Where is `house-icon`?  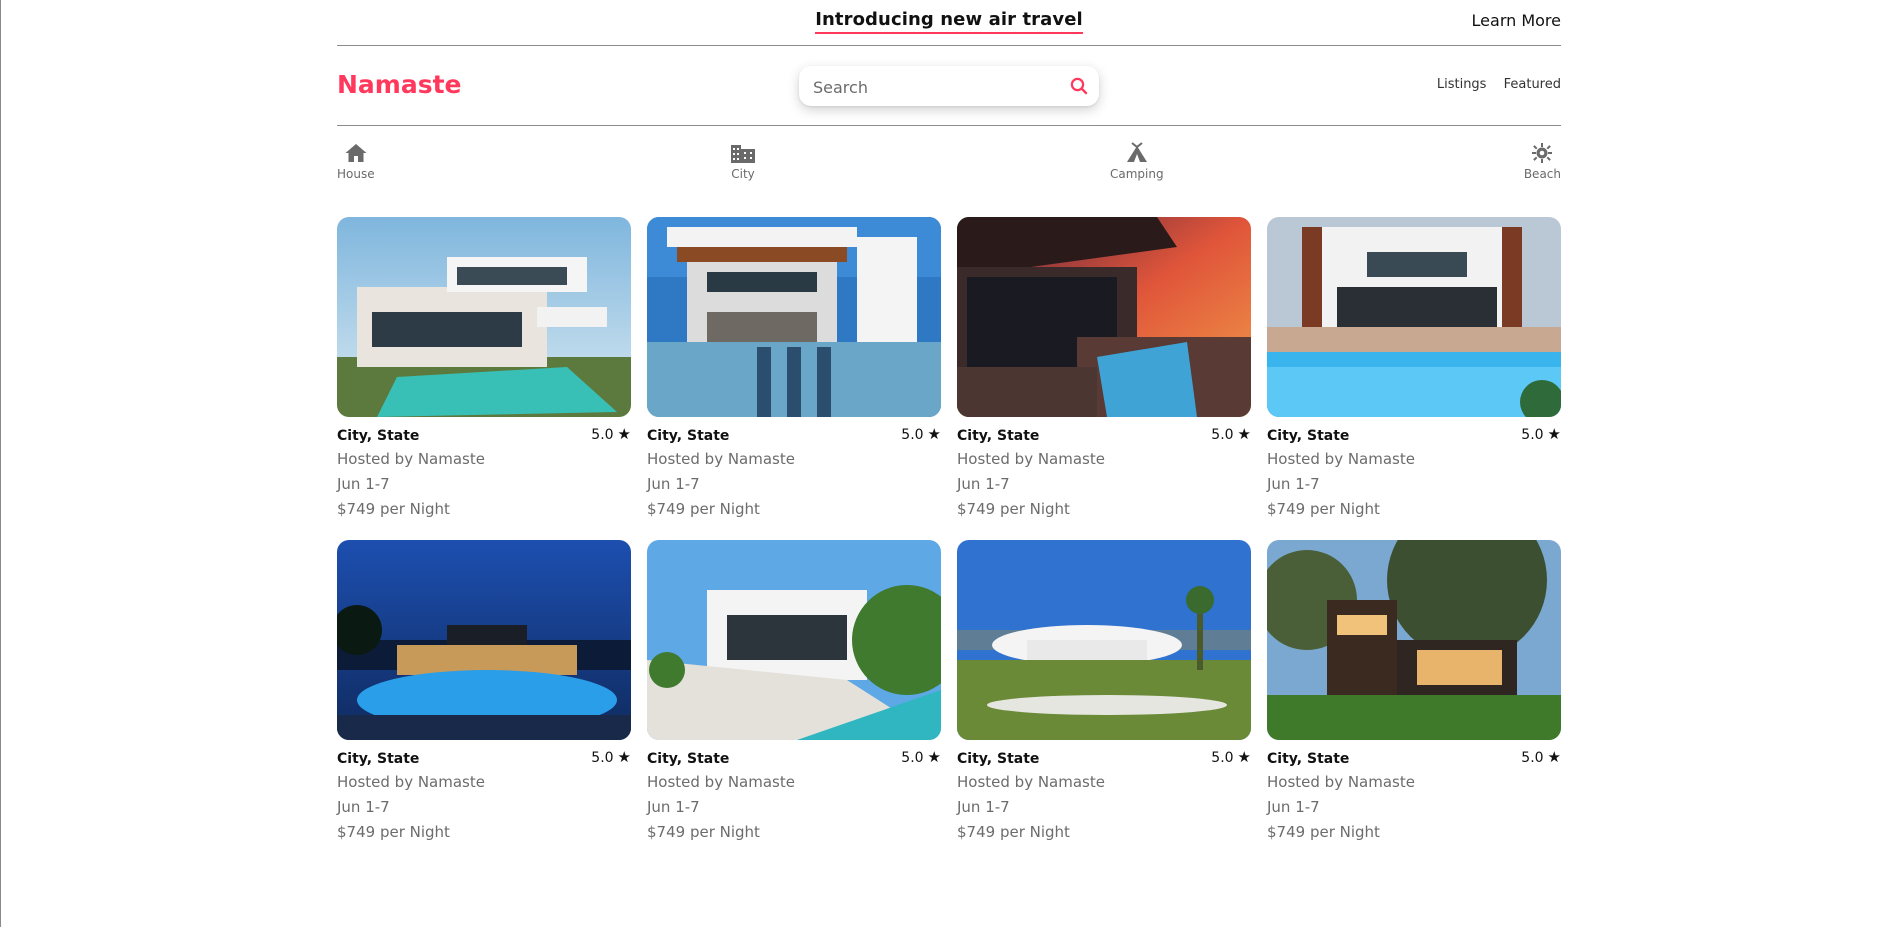
house-icon is located at coordinates (356, 153).